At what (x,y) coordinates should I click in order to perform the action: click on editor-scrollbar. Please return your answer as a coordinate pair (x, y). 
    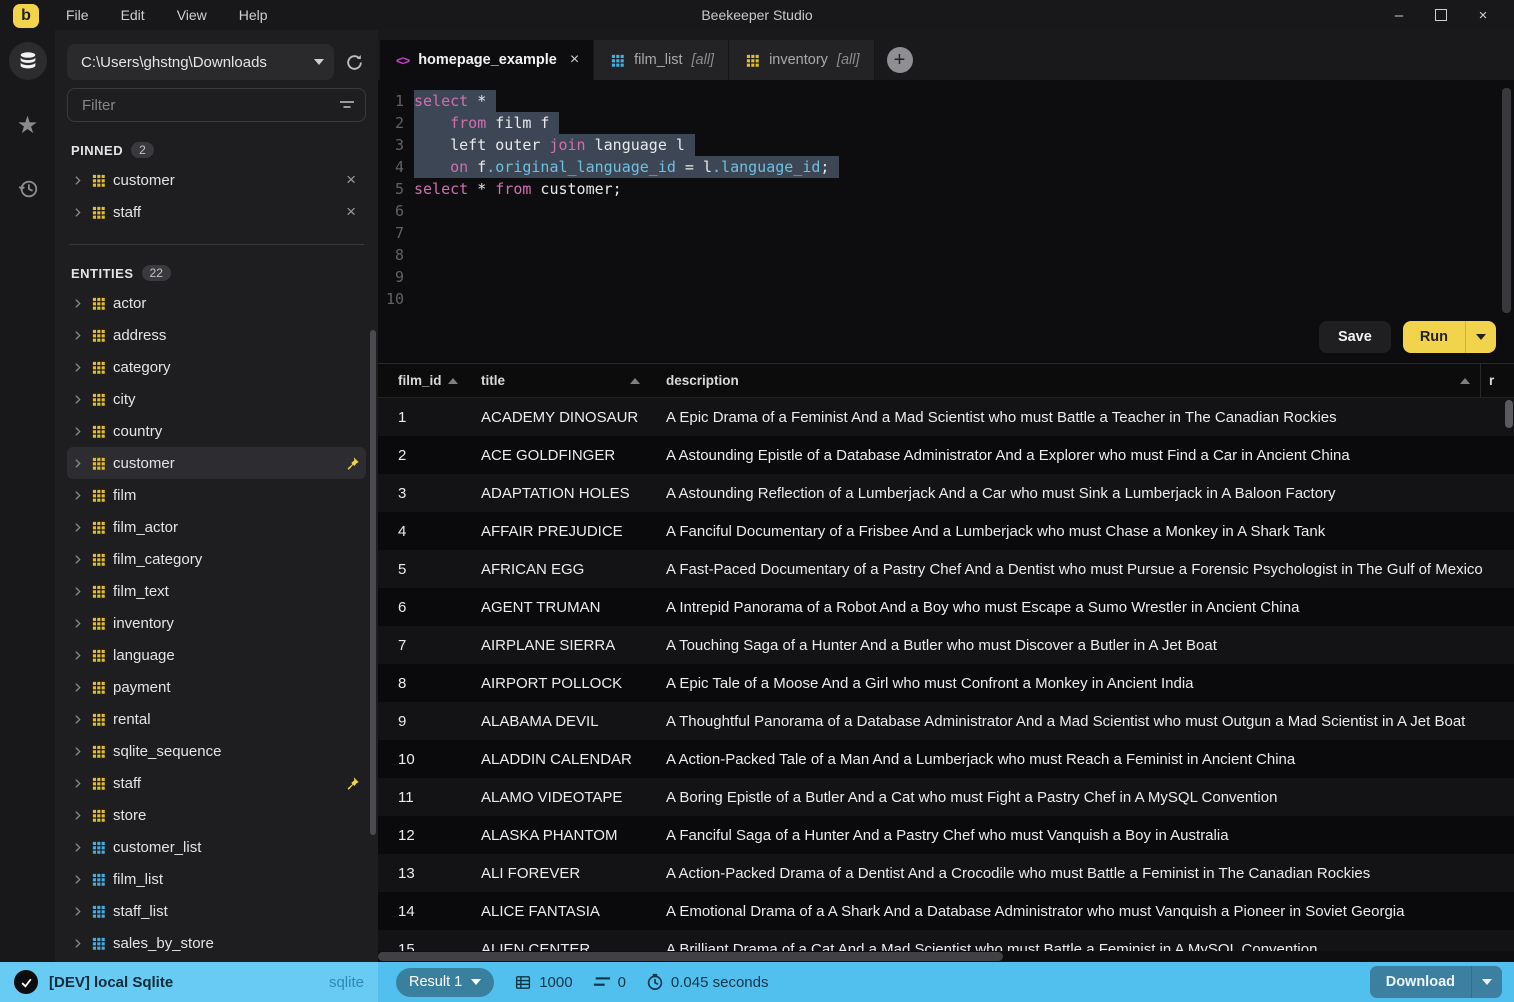
    Looking at the image, I should click on (1506, 200).